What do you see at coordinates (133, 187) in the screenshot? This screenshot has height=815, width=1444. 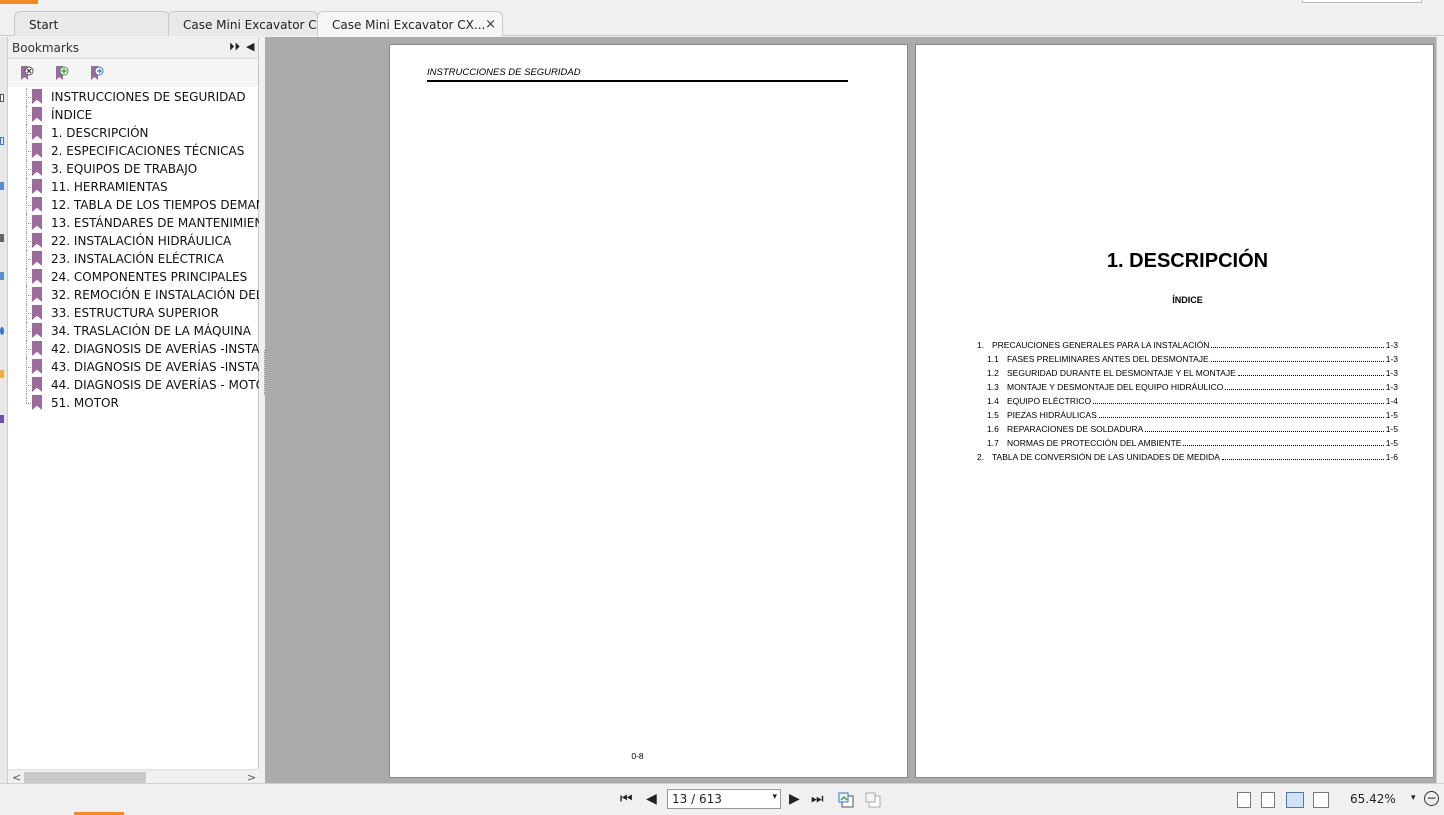 I see `bookmark-item: 11. HERRAMIENTAS` at bounding box center [133, 187].